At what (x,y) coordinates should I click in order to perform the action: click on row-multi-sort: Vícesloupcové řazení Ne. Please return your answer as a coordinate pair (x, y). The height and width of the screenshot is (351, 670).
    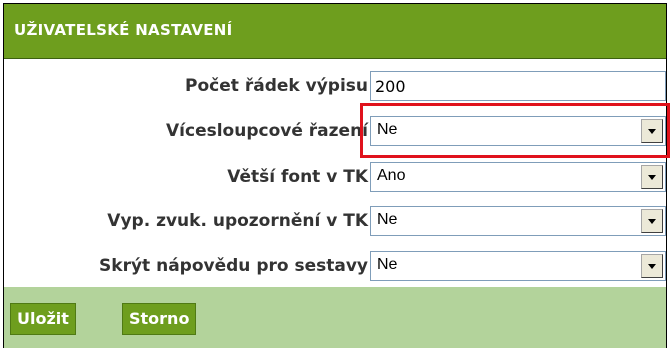
    Looking at the image, I should click on (335, 133).